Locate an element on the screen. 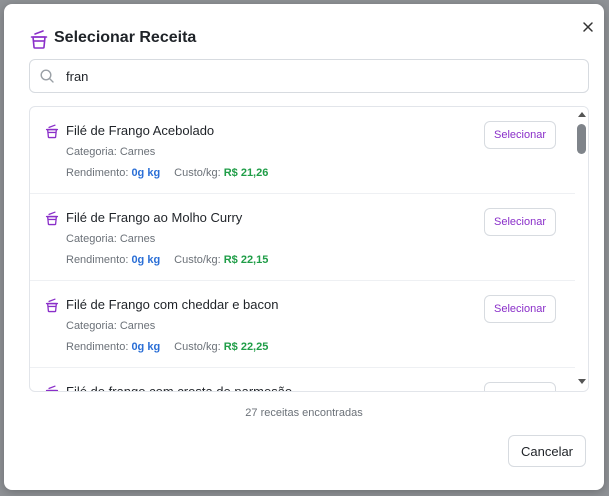  search-box is located at coordinates (309, 76).